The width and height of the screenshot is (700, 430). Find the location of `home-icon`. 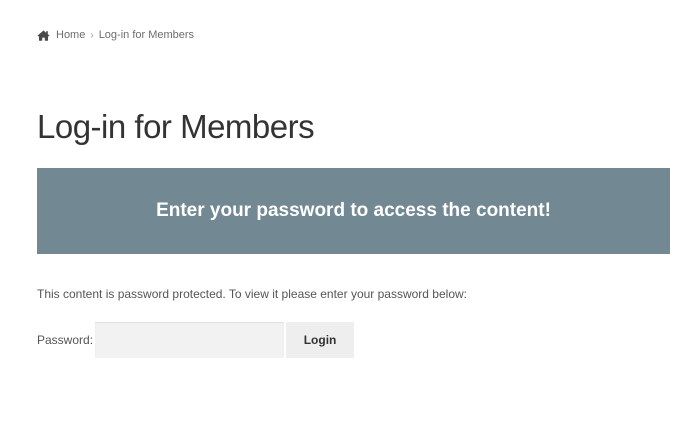

home-icon is located at coordinates (43, 35).